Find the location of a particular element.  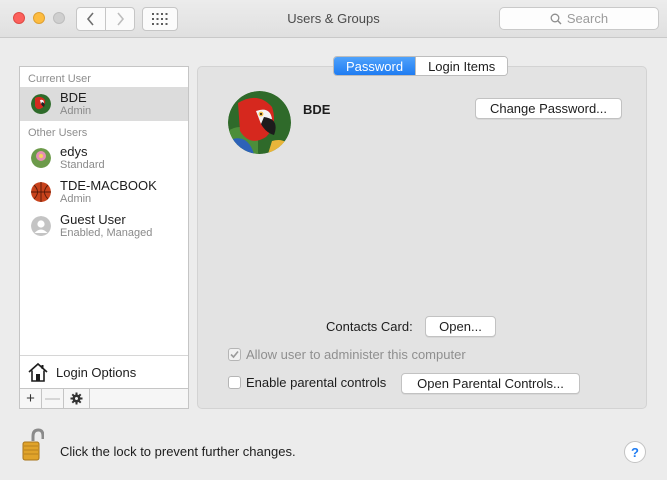

help-button: ? is located at coordinates (635, 452).